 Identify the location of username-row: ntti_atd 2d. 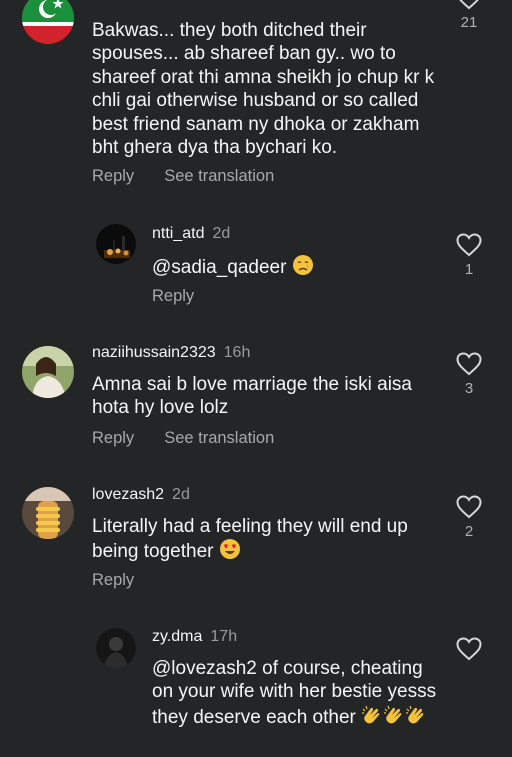
(191, 234).